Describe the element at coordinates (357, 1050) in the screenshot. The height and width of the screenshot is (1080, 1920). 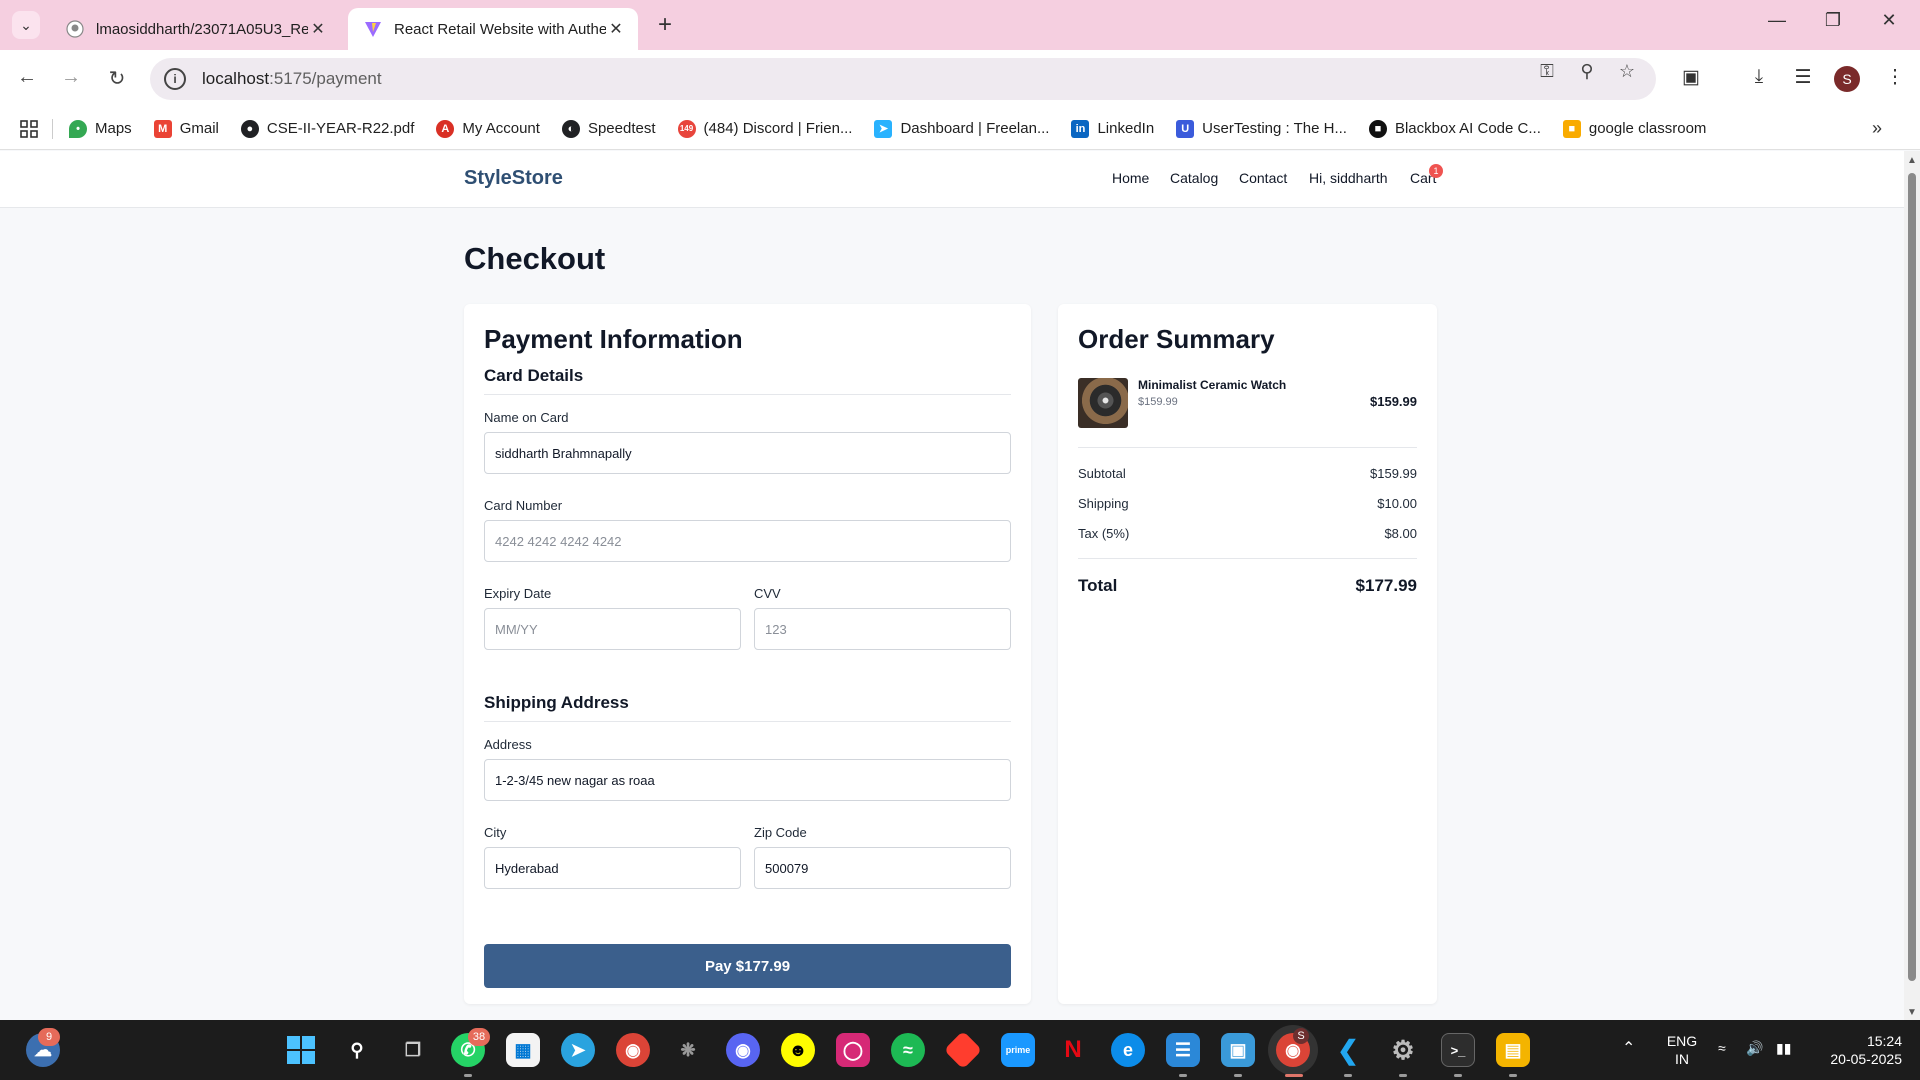
I see `search-icon: ⚲` at that location.